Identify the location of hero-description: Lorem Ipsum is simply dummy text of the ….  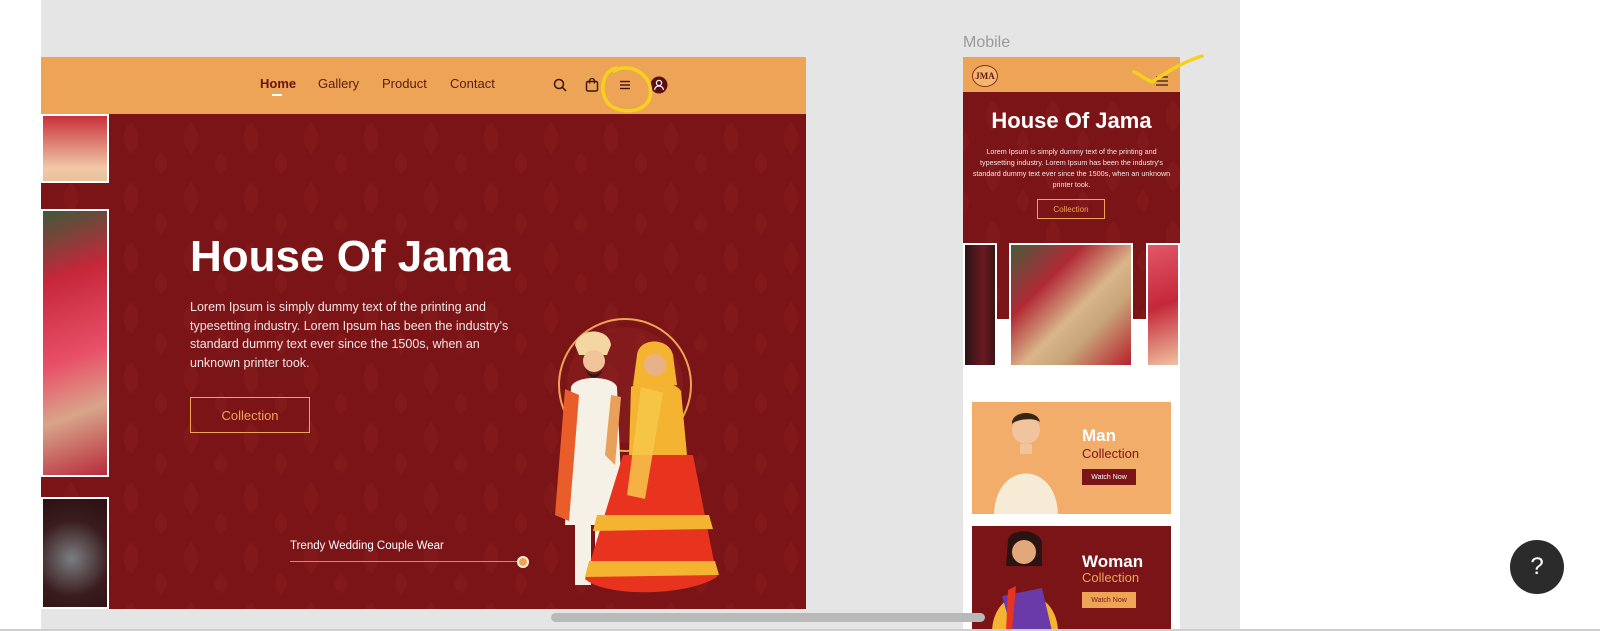
(349, 335).